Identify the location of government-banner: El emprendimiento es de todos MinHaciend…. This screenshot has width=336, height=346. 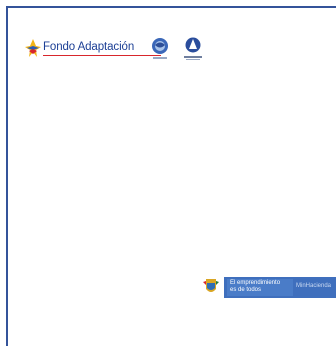
(280, 287).